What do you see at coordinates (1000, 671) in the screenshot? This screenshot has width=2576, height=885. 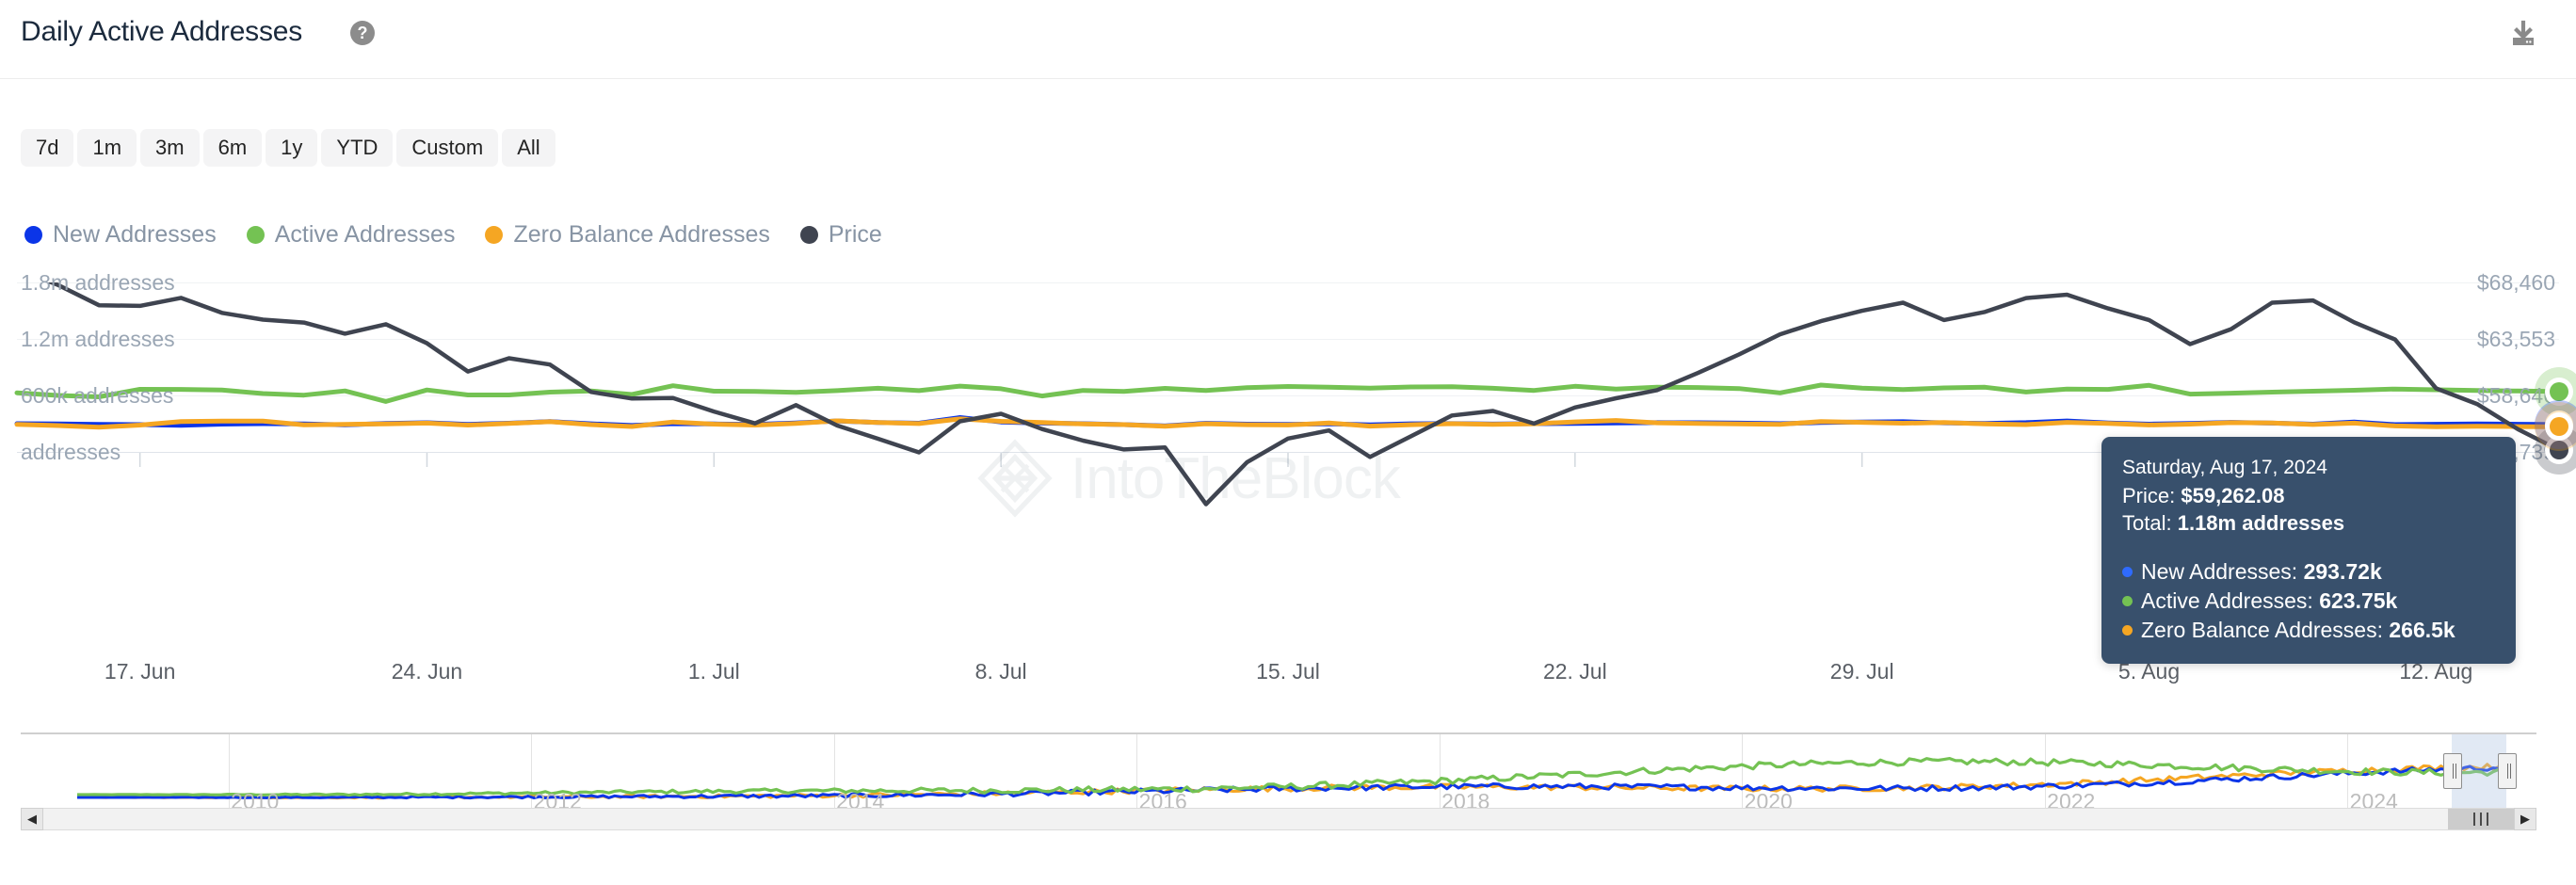 I see `x-tick-label-3: 8. Jul` at bounding box center [1000, 671].